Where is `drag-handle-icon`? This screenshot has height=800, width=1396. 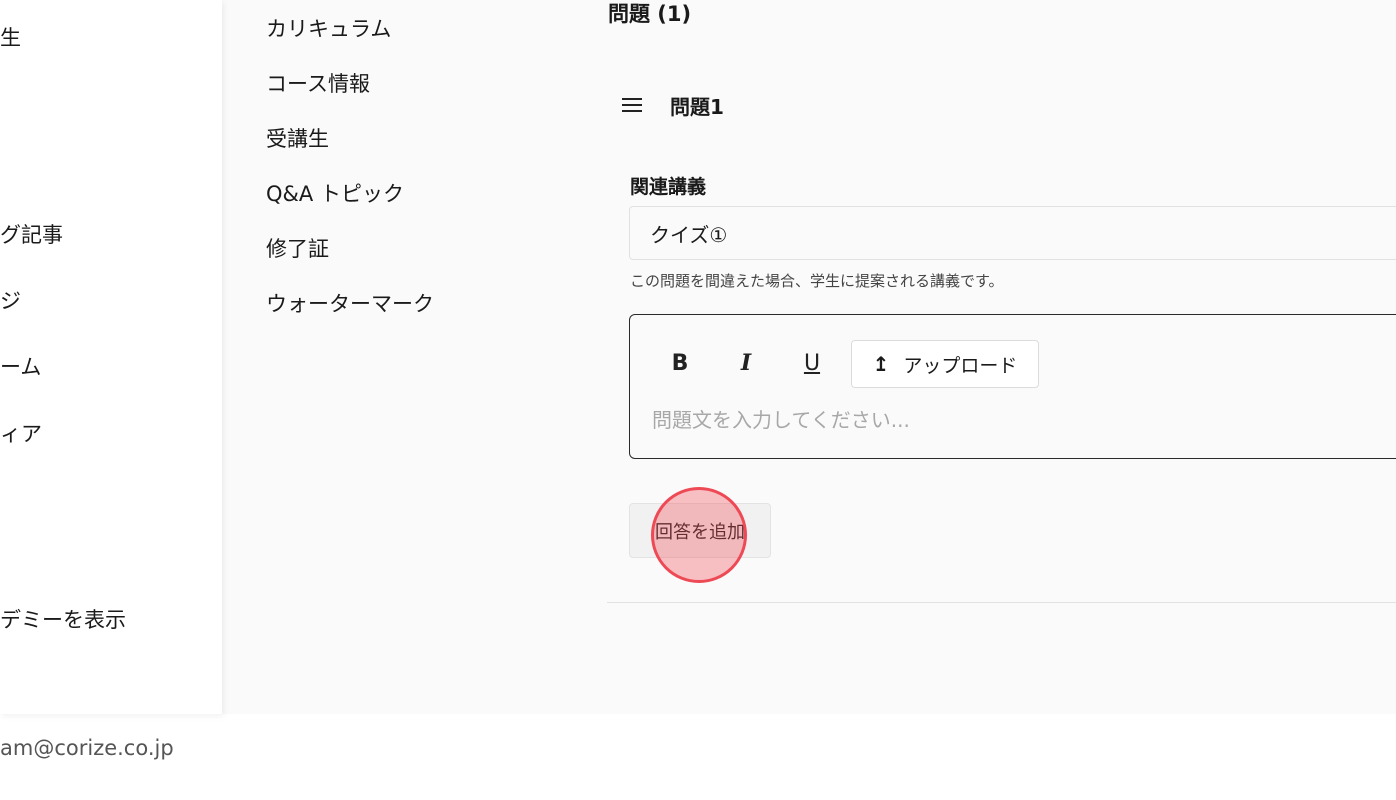
drag-handle-icon is located at coordinates (632, 105).